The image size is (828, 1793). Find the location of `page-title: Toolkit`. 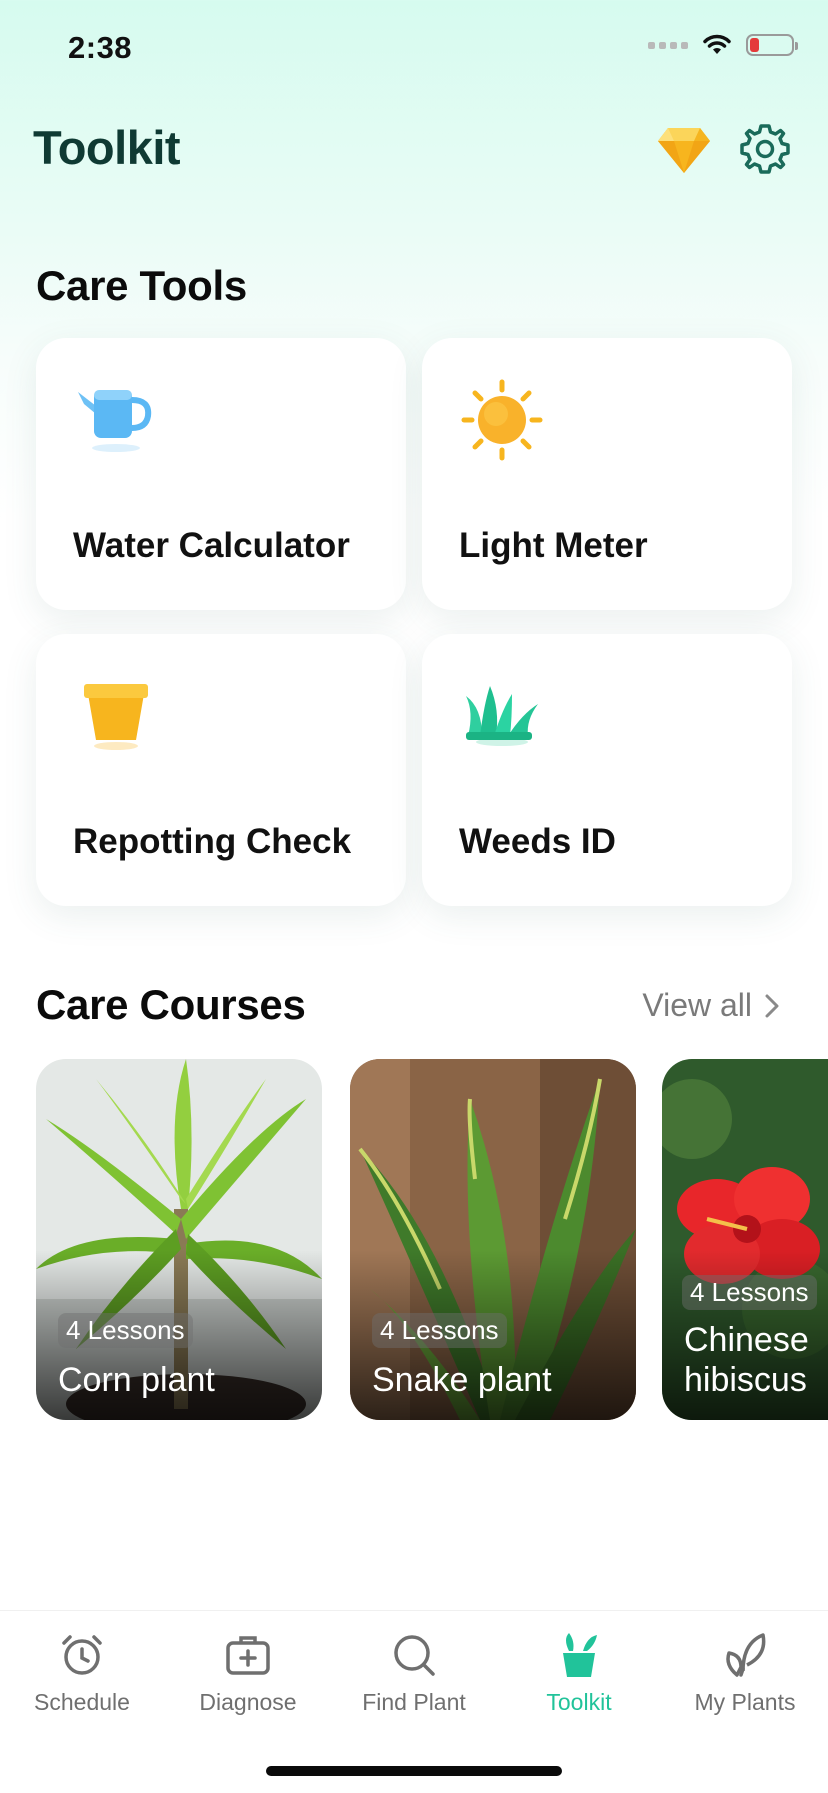

page-title: Toolkit is located at coordinates (107, 147).